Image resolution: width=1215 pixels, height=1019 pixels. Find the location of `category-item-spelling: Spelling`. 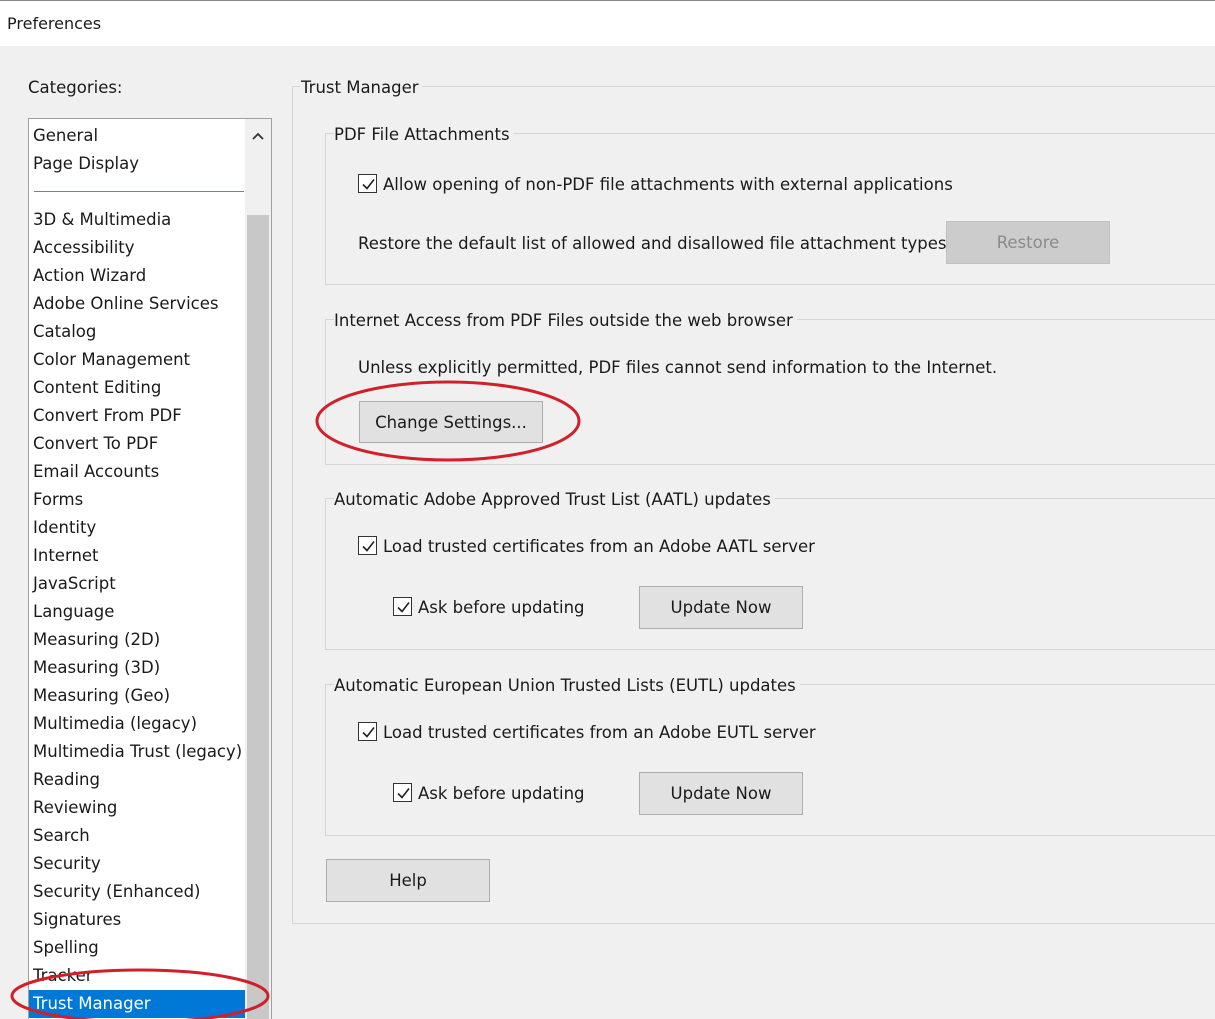

category-item-spelling: Spelling is located at coordinates (137, 948).